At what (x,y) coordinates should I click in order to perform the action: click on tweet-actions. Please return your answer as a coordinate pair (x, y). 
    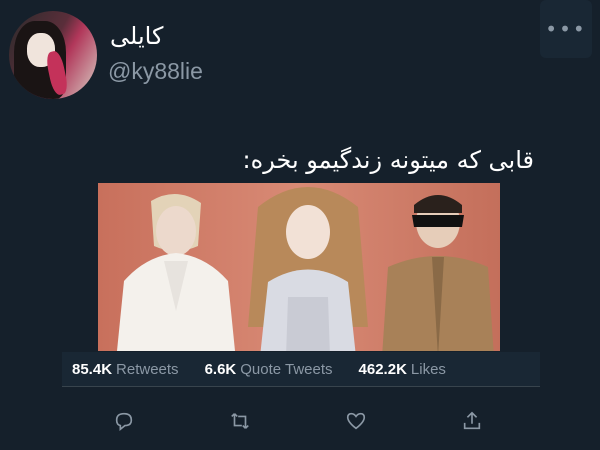
    Looking at the image, I should click on (300, 421).